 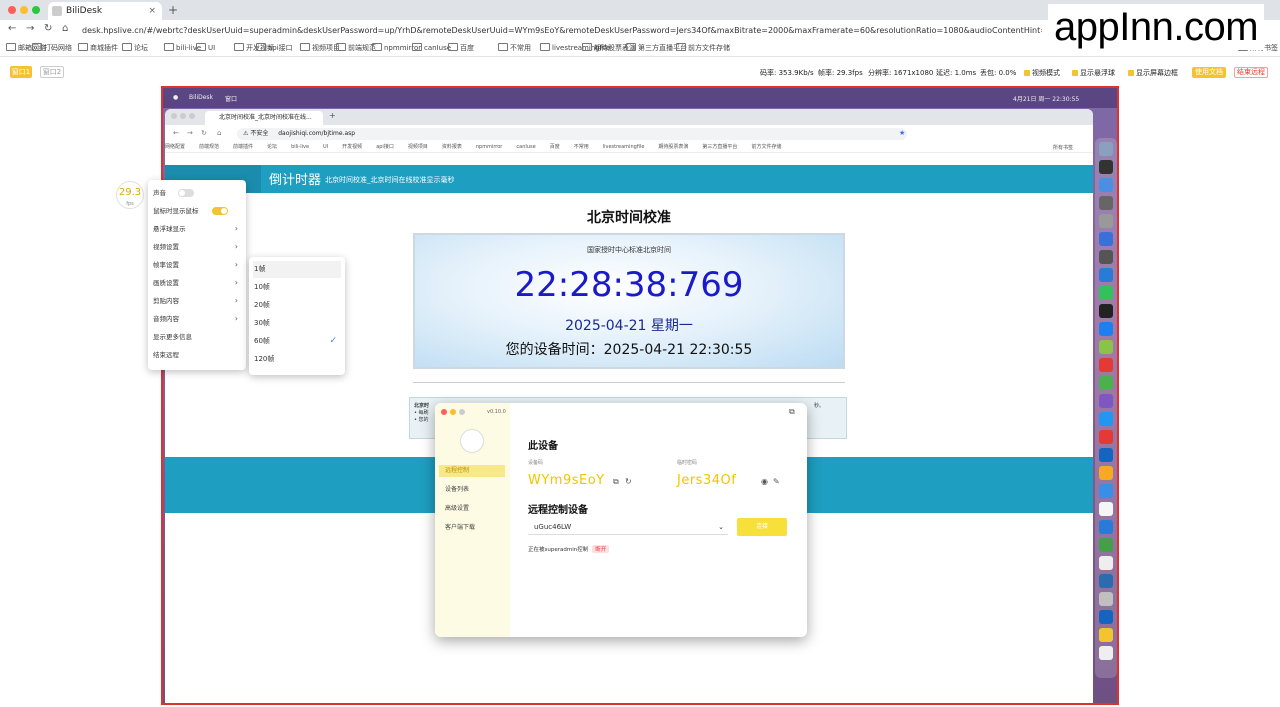 What do you see at coordinates (628, 527) in the screenshot?
I see `remote-device-select: uGuc46LW ⌄` at bounding box center [628, 527].